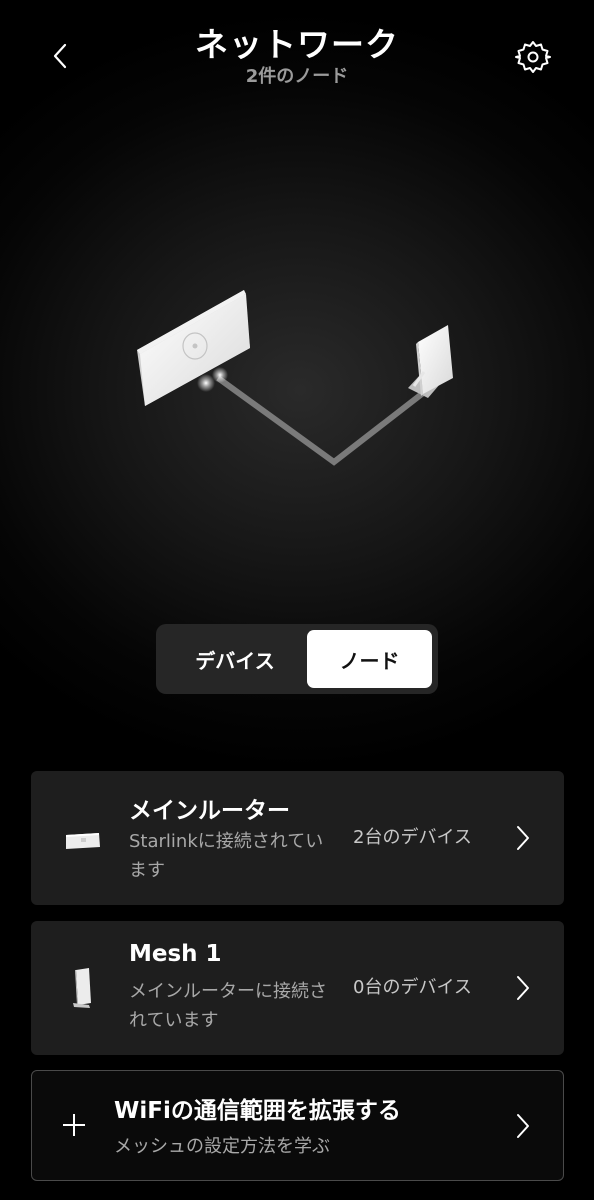 This screenshot has width=594, height=1200. I want to click on extend-wifi-subtitle: メッシュの設定方法を学ぶ, so click(222, 1146).